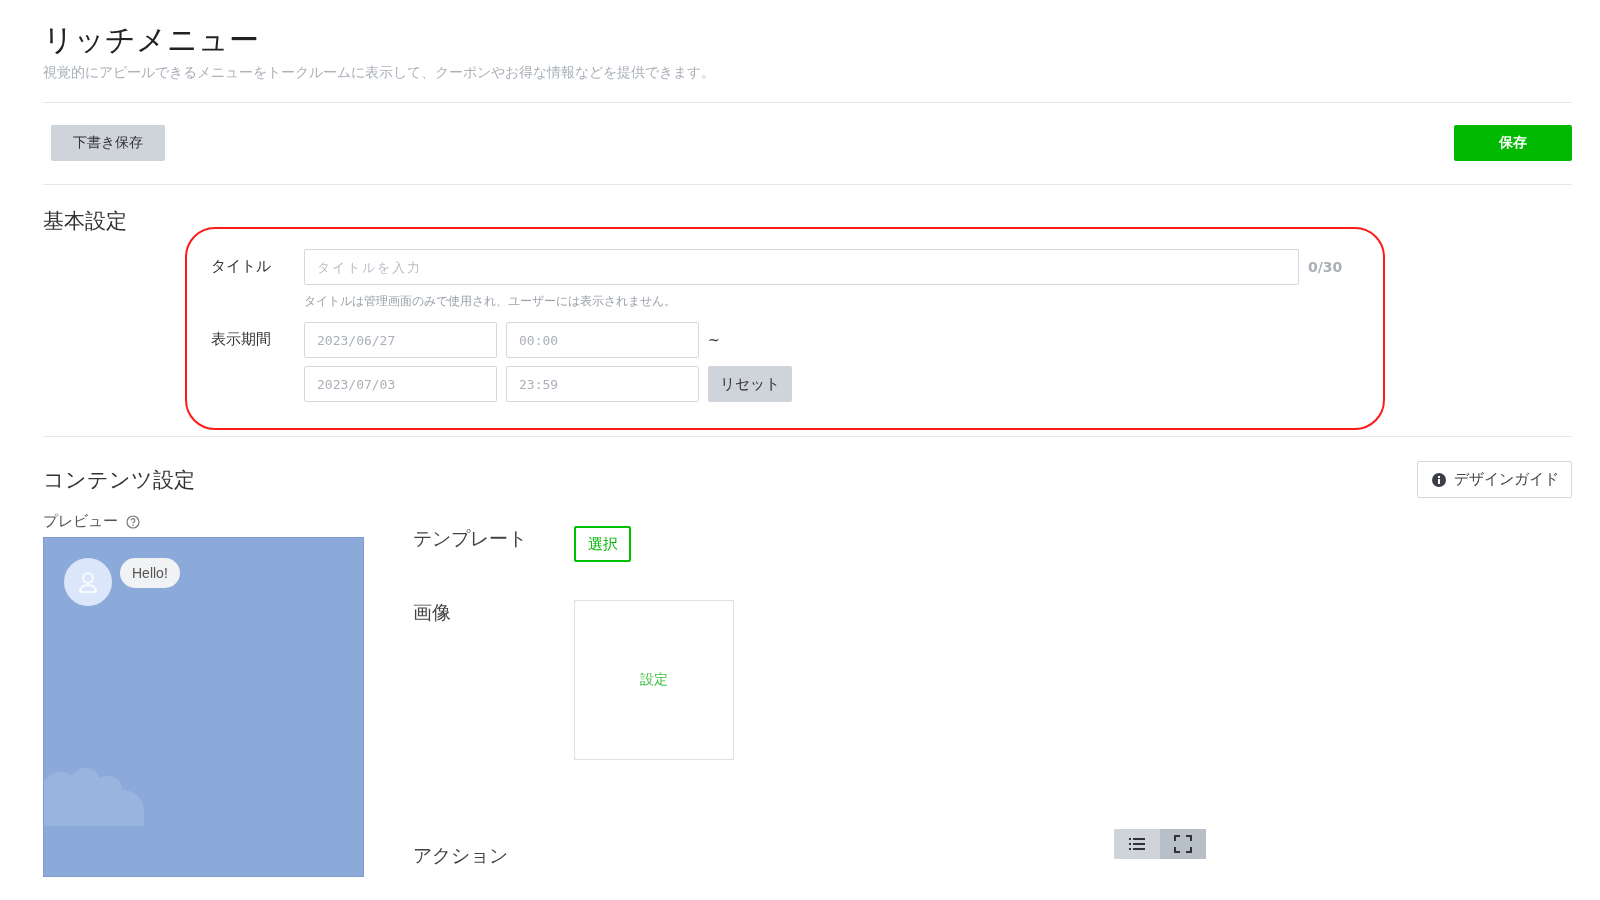 This screenshot has height=900, width=1600. I want to click on title-input: タイトルを入力, so click(801, 267).